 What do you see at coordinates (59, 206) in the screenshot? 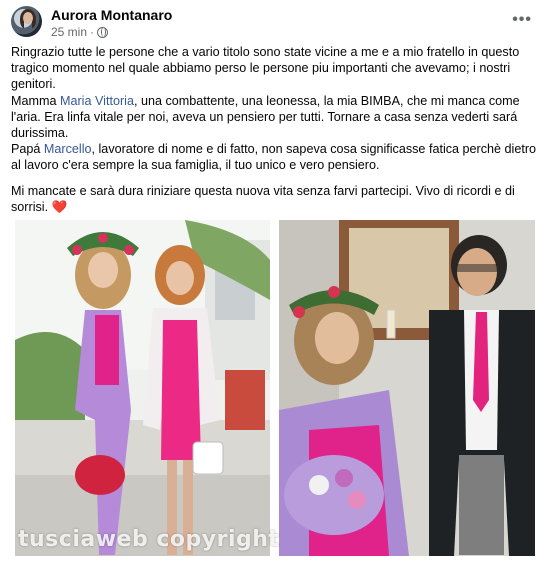
I see `heart-icon: ❤️` at bounding box center [59, 206].